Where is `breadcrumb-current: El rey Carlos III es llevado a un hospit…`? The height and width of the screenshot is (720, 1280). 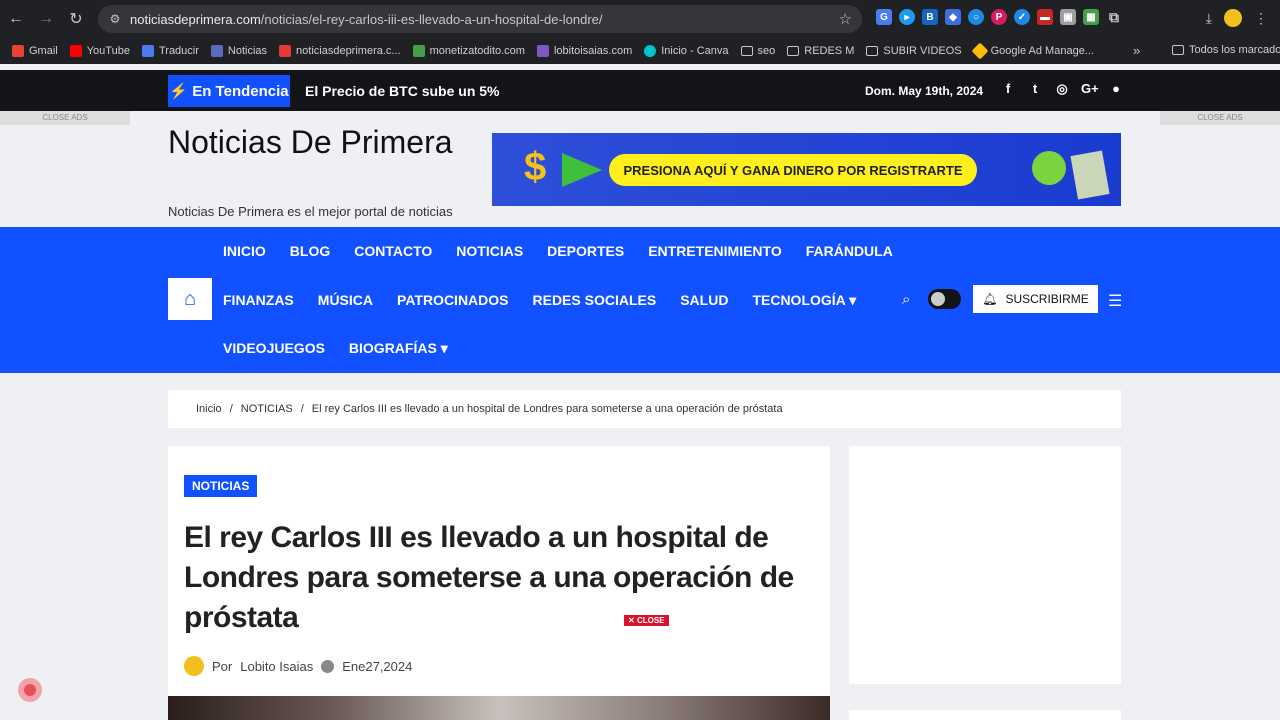 breadcrumb-current: El rey Carlos III es llevado a un hospit… is located at coordinates (547, 409).